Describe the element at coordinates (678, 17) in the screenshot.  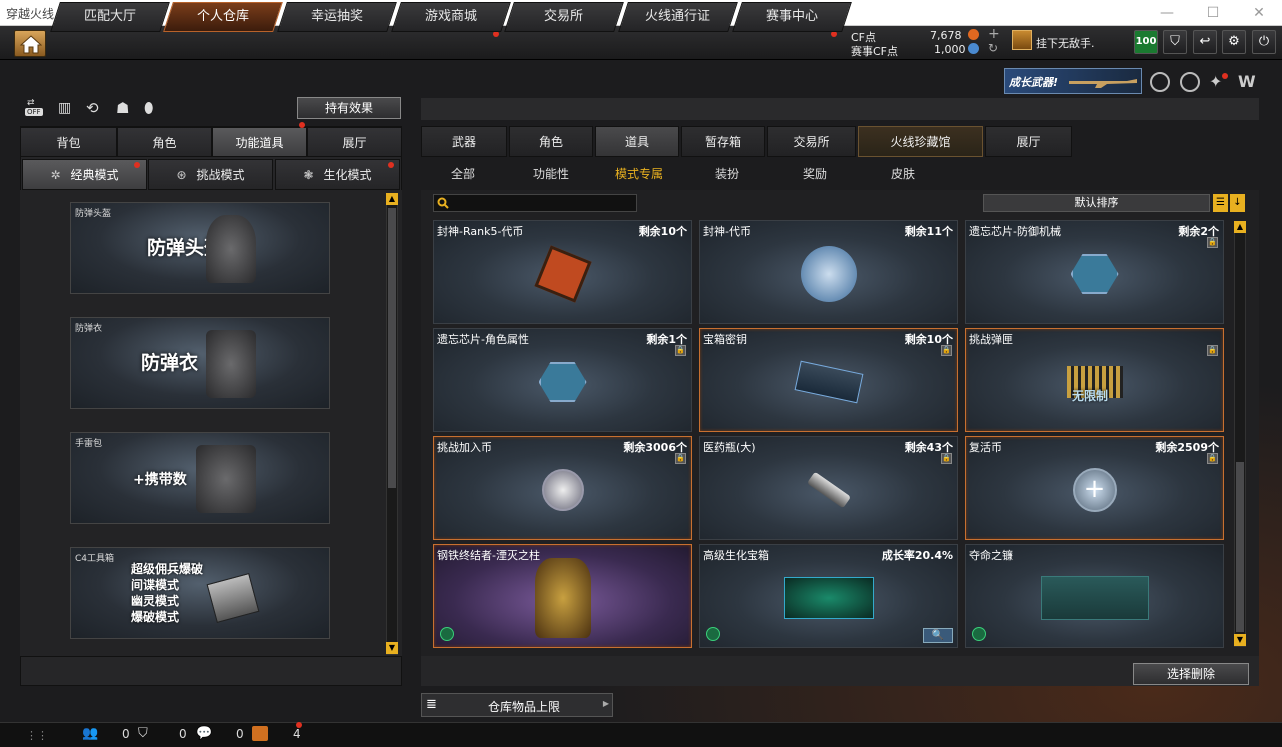
I see `nav-tab-5: 火线通行证` at that location.